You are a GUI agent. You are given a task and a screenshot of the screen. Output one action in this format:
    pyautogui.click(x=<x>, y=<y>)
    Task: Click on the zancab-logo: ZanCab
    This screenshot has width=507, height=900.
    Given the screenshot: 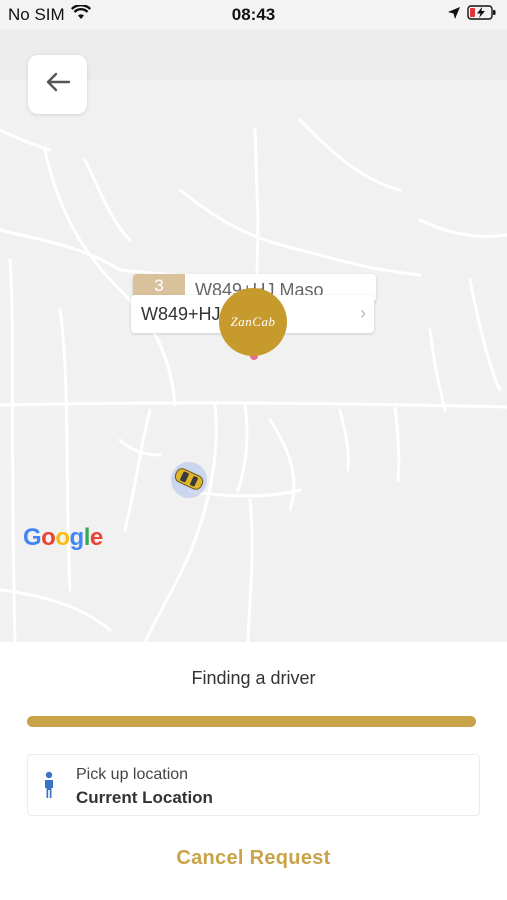 What is the action you would take?
    pyautogui.click(x=253, y=321)
    